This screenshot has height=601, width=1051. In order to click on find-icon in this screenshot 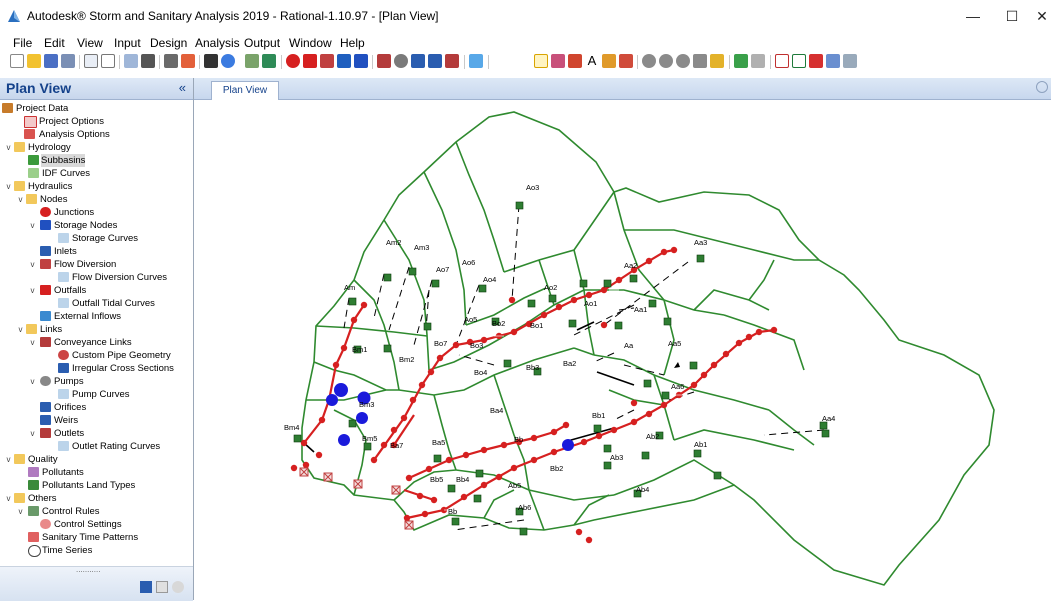, I will do `click(171, 61)`.